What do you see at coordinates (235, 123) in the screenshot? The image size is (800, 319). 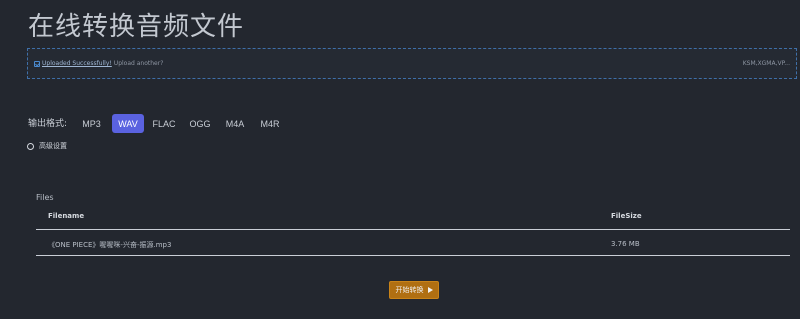 I see `format-option-m4a: M4A` at bounding box center [235, 123].